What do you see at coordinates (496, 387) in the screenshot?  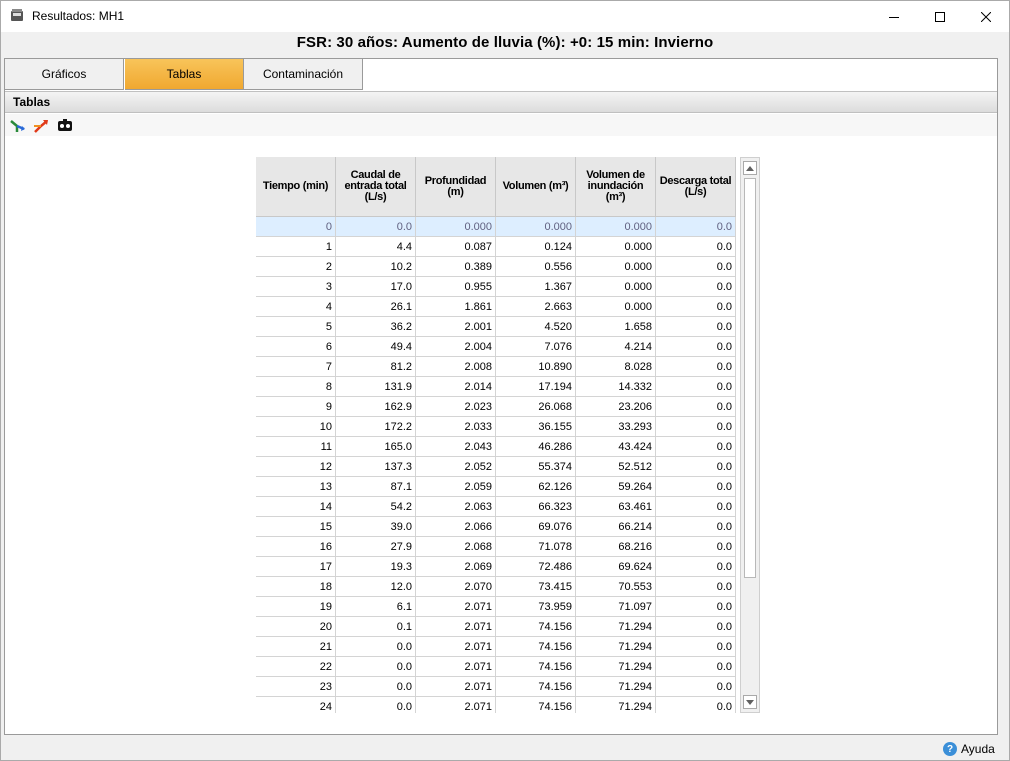 I see `table-row: 8 131.9 2.014 17.194 14.332 0.0` at bounding box center [496, 387].